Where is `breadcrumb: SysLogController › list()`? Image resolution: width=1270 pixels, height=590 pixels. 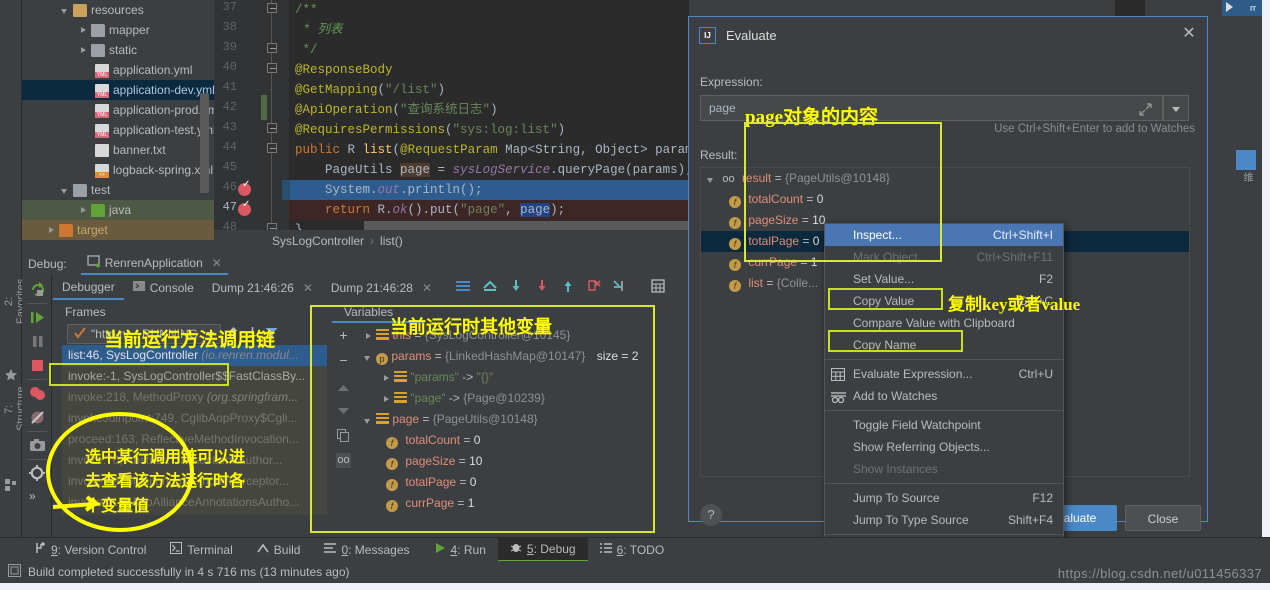
breadcrumb: SysLogController › list() is located at coordinates (451, 241).